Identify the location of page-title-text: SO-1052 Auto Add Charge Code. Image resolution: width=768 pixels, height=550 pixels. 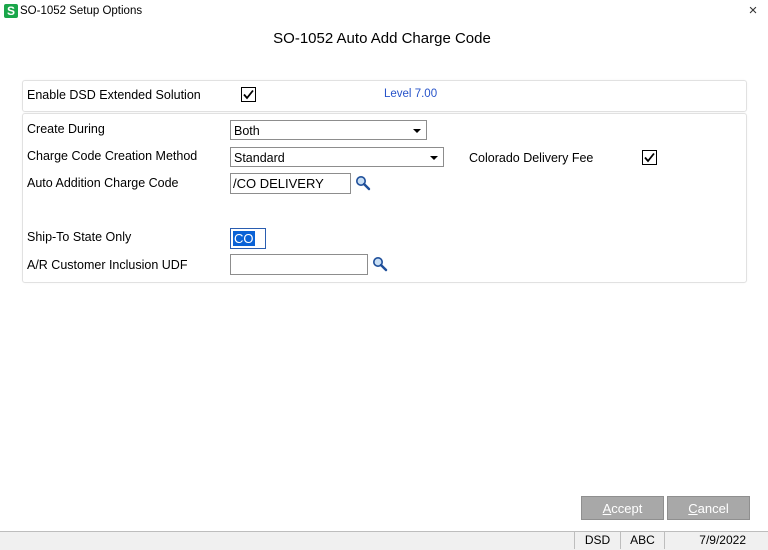
(382, 38).